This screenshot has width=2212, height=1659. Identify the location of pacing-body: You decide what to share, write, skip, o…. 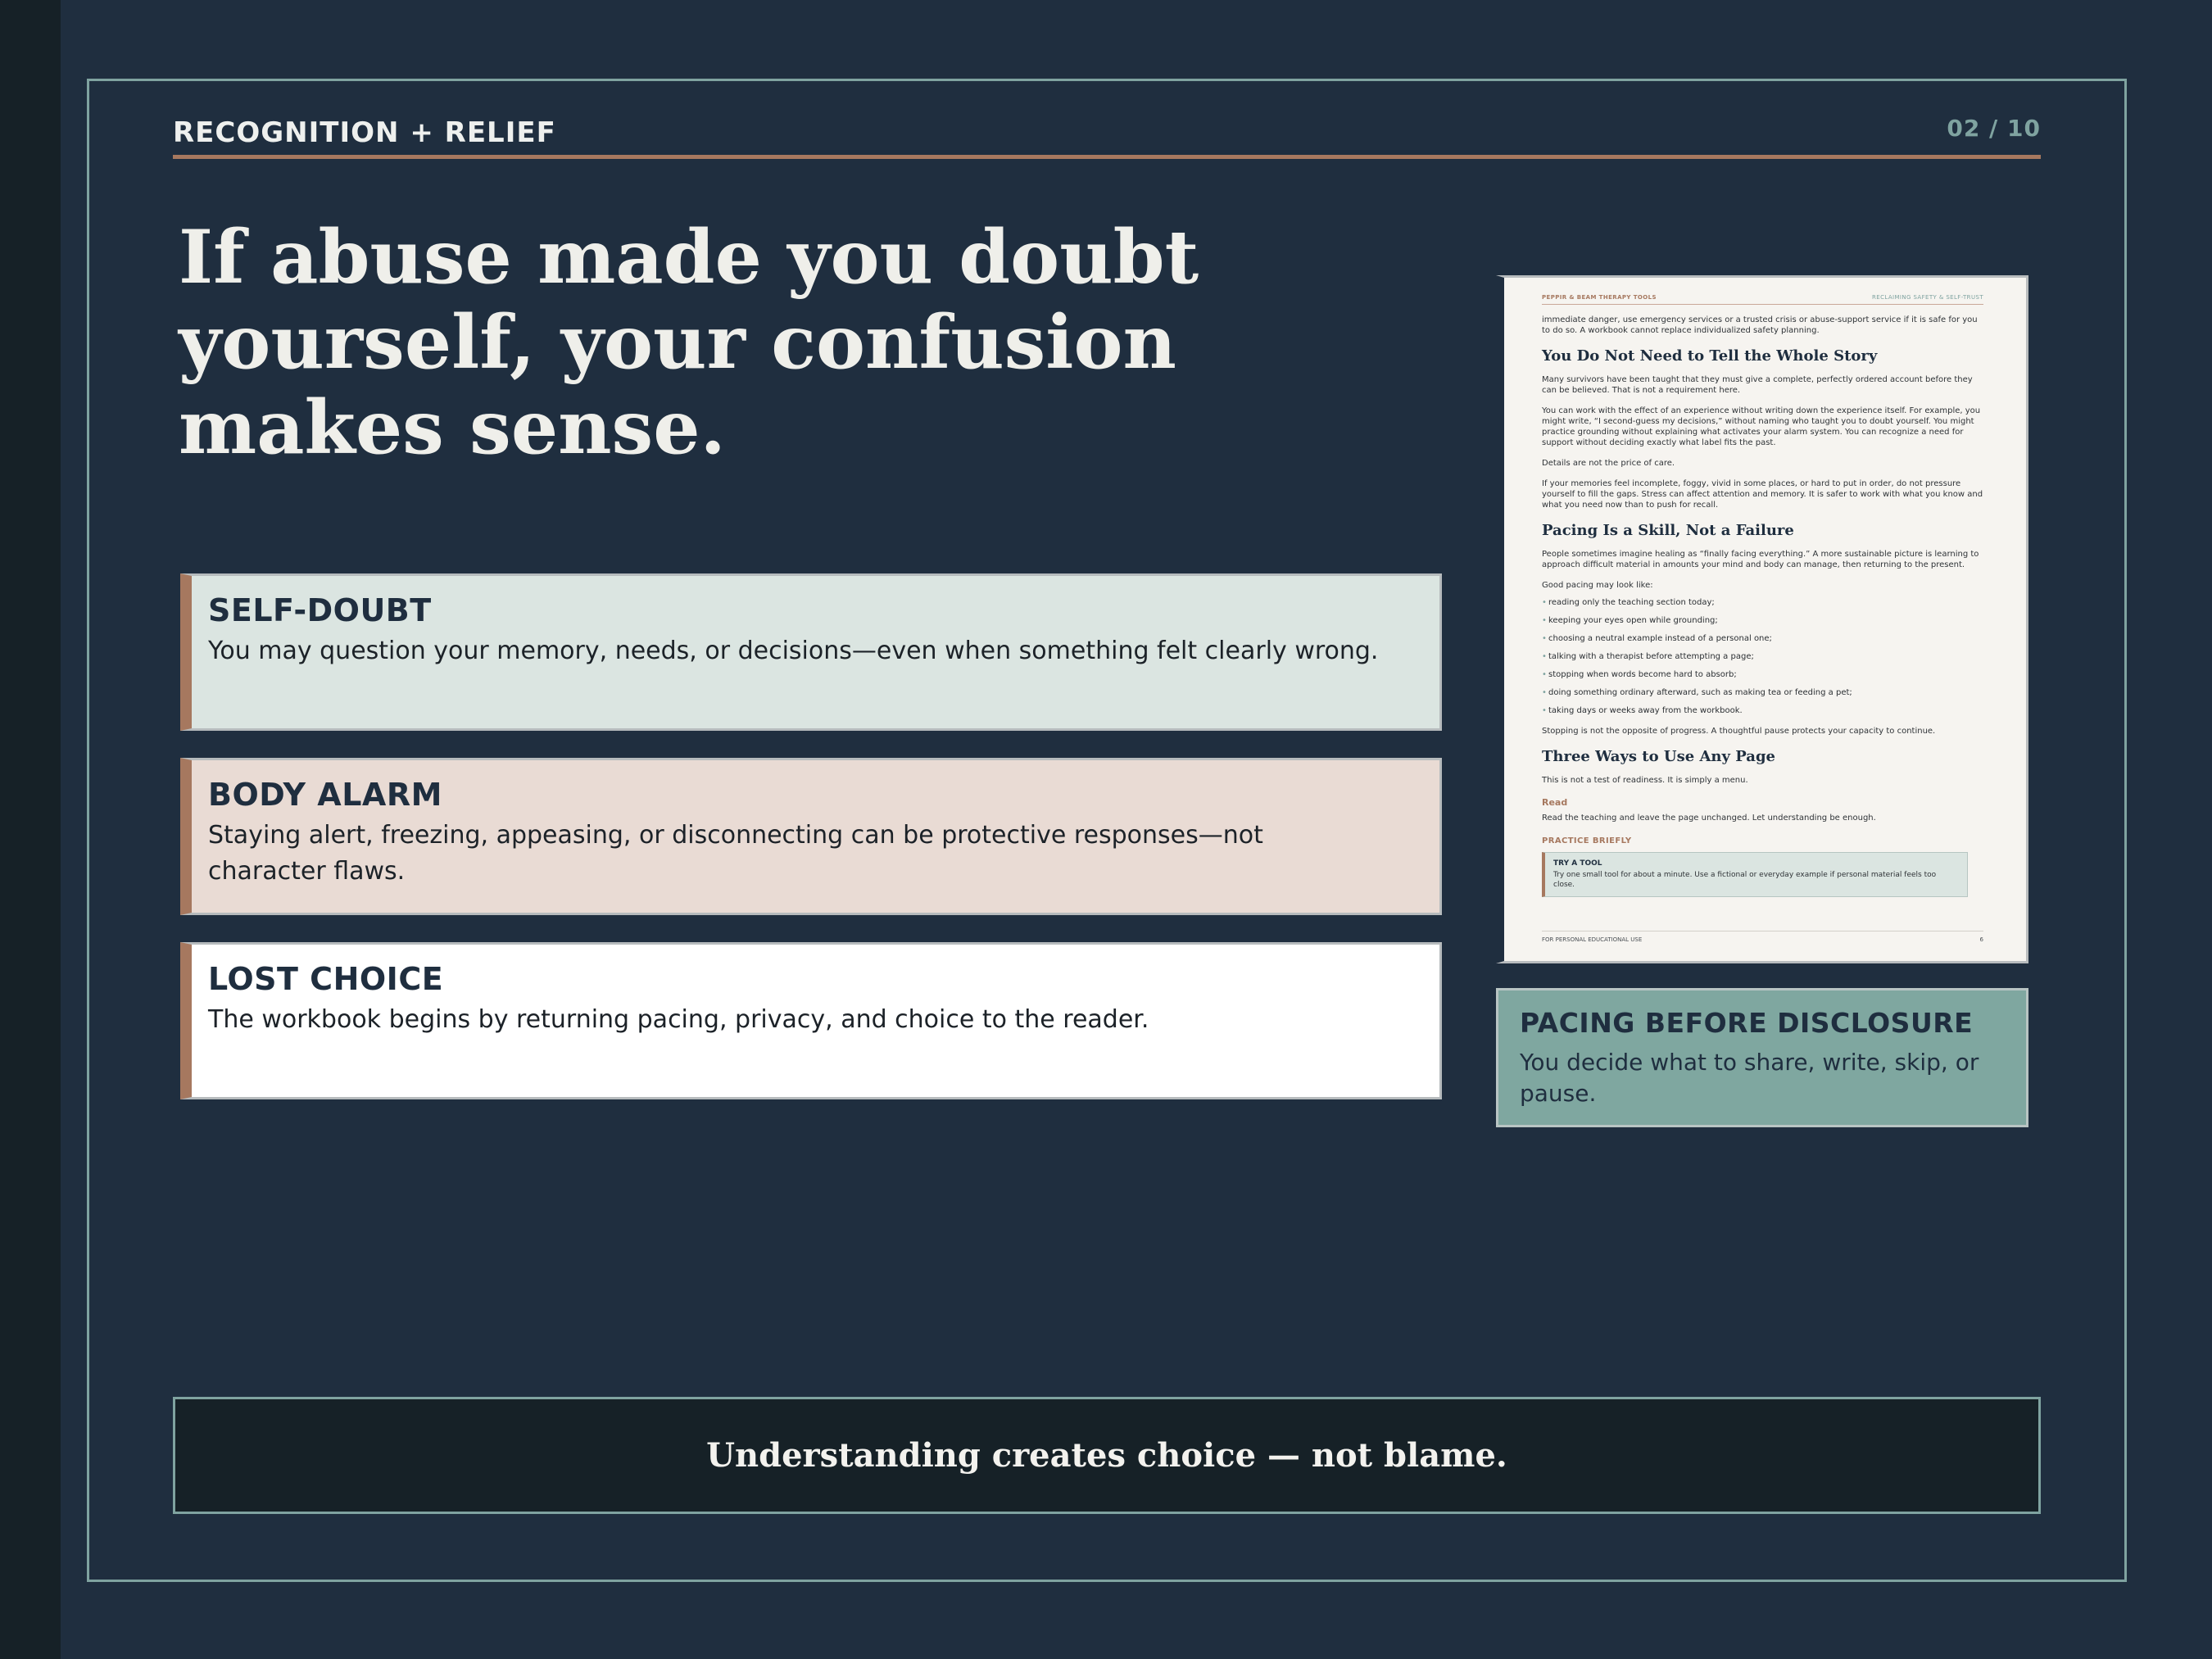
(1749, 1078).